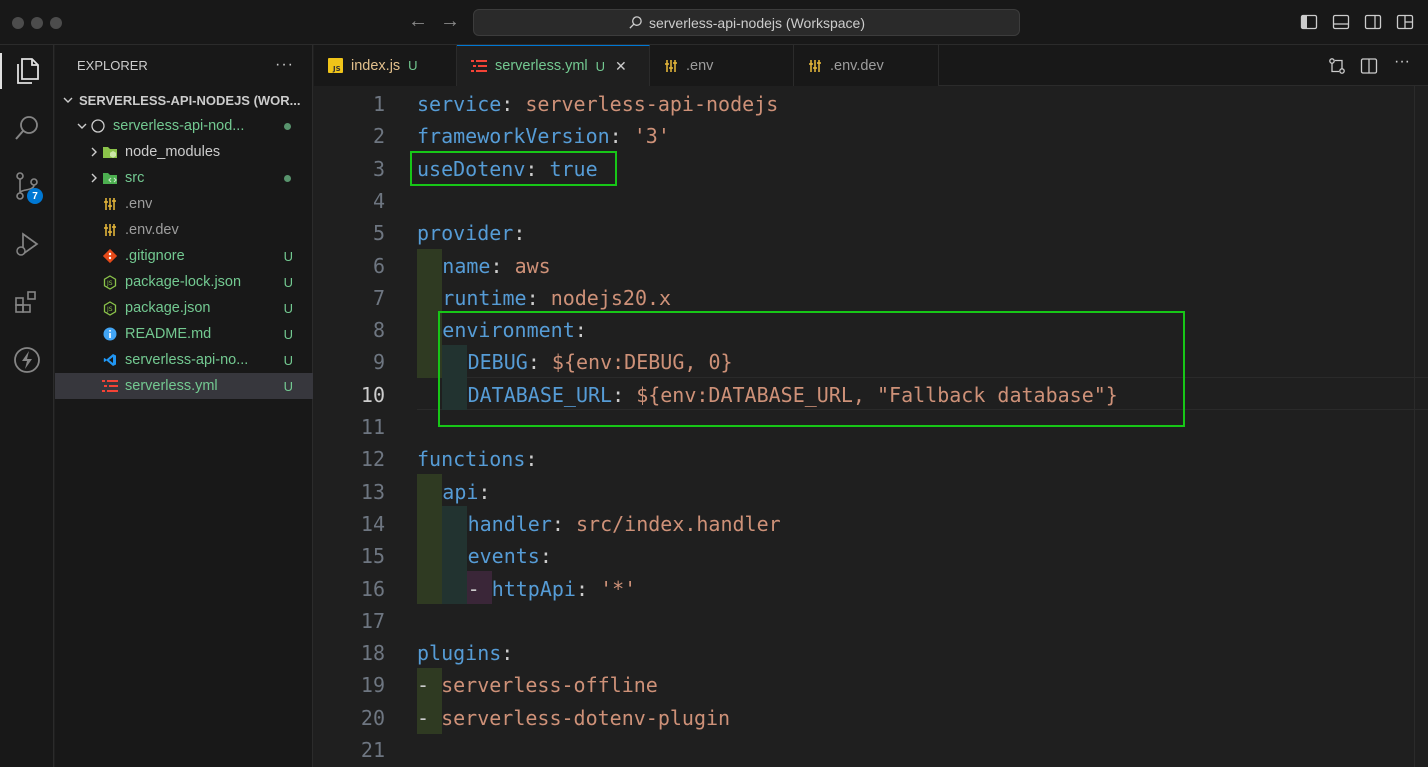 The width and height of the screenshot is (1428, 767). What do you see at coordinates (184, 152) in the screenshot?
I see `tree-item-node-modules: node_modules` at bounding box center [184, 152].